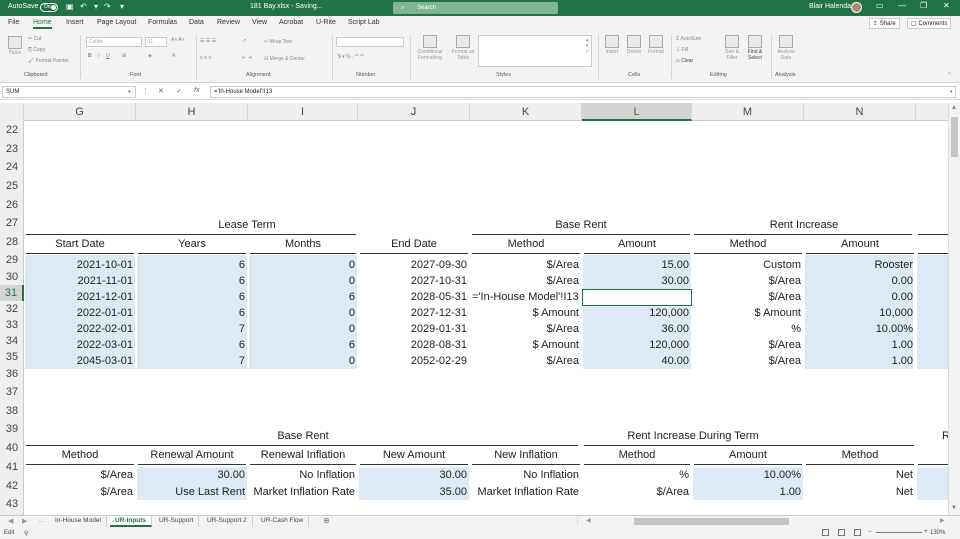  Describe the element at coordinates (303, 436) in the screenshot. I see `group-header-base-rent-2: Base Rent` at that location.